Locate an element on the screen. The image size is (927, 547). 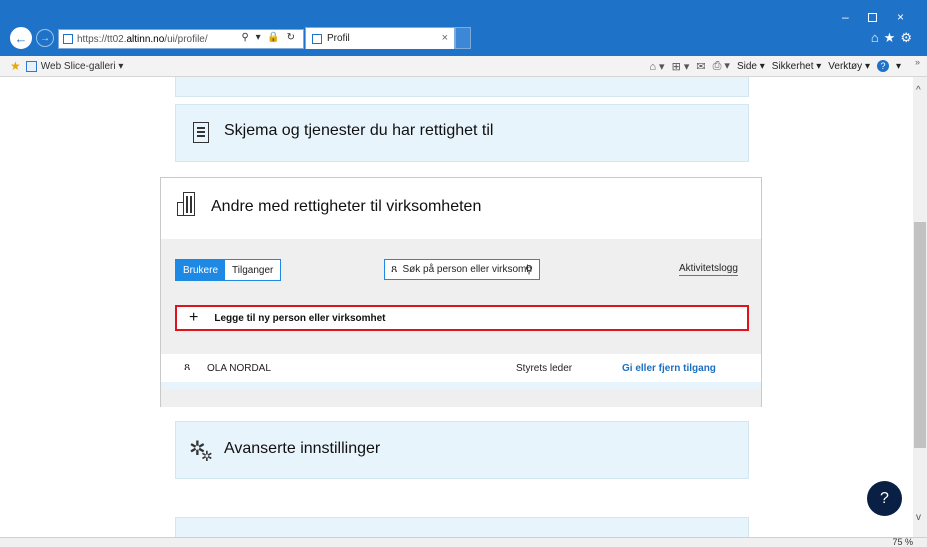
tab-close-icon: × is located at coordinates (445, 38).